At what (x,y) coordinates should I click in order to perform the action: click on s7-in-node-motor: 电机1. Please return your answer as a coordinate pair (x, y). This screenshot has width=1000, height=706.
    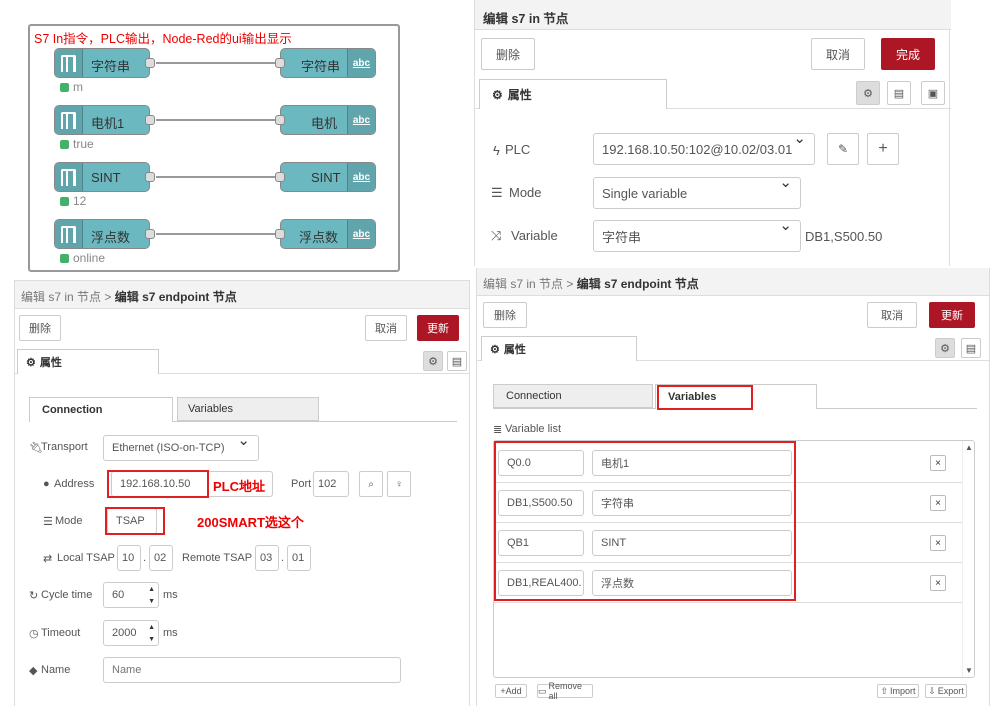
    Looking at the image, I should click on (104, 120).